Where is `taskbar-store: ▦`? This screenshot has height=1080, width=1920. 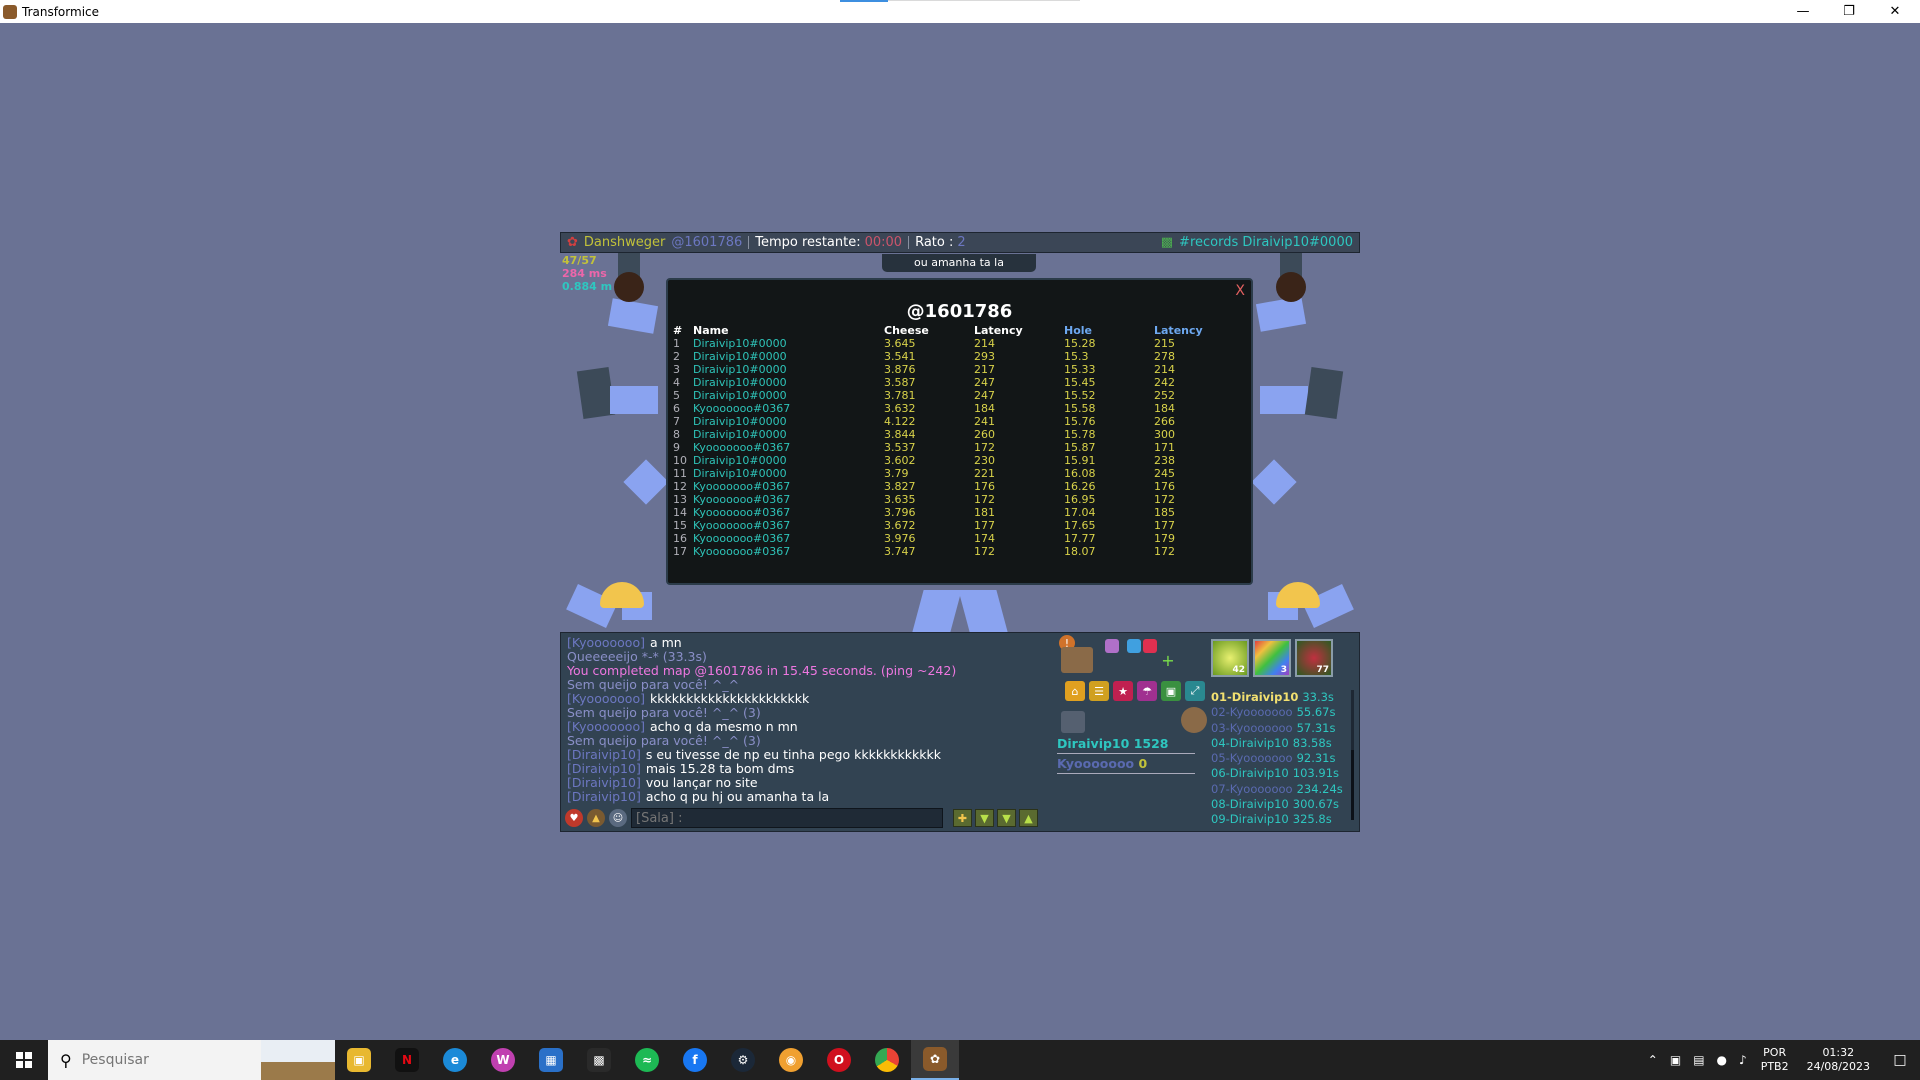
taskbar-store: ▦ is located at coordinates (551, 1060).